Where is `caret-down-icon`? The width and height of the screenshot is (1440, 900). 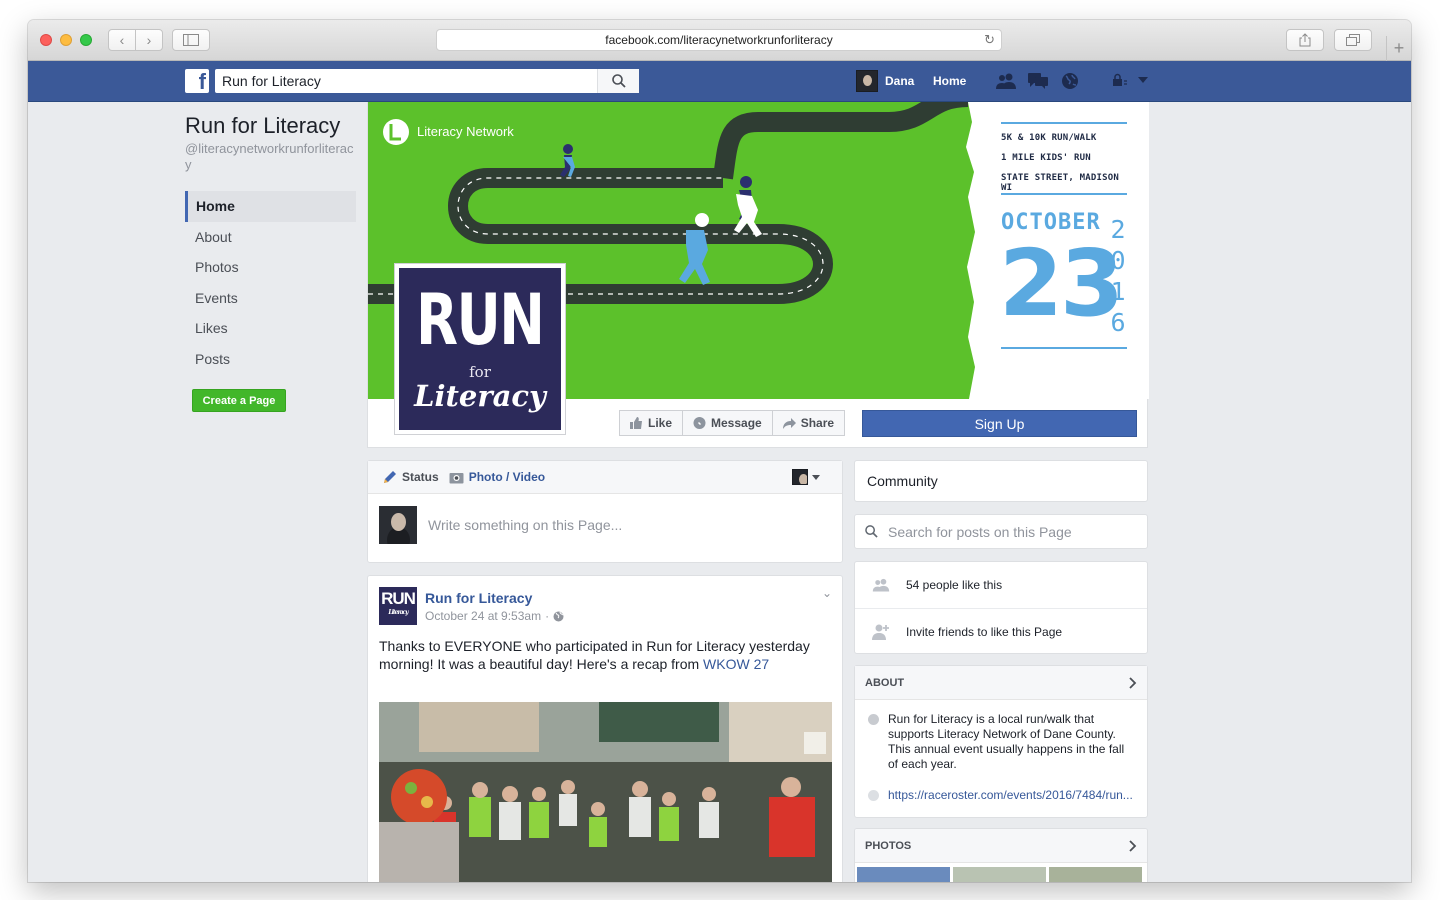
caret-down-icon is located at coordinates (816, 477).